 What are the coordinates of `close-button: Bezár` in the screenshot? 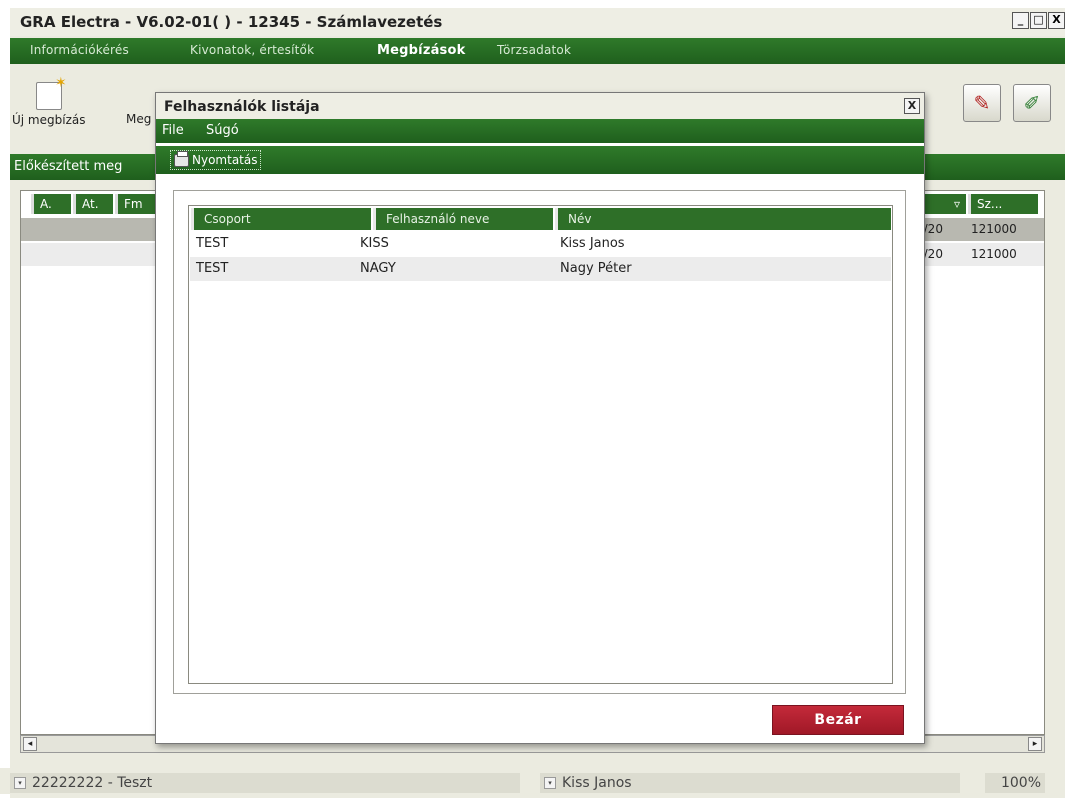 It's located at (838, 720).